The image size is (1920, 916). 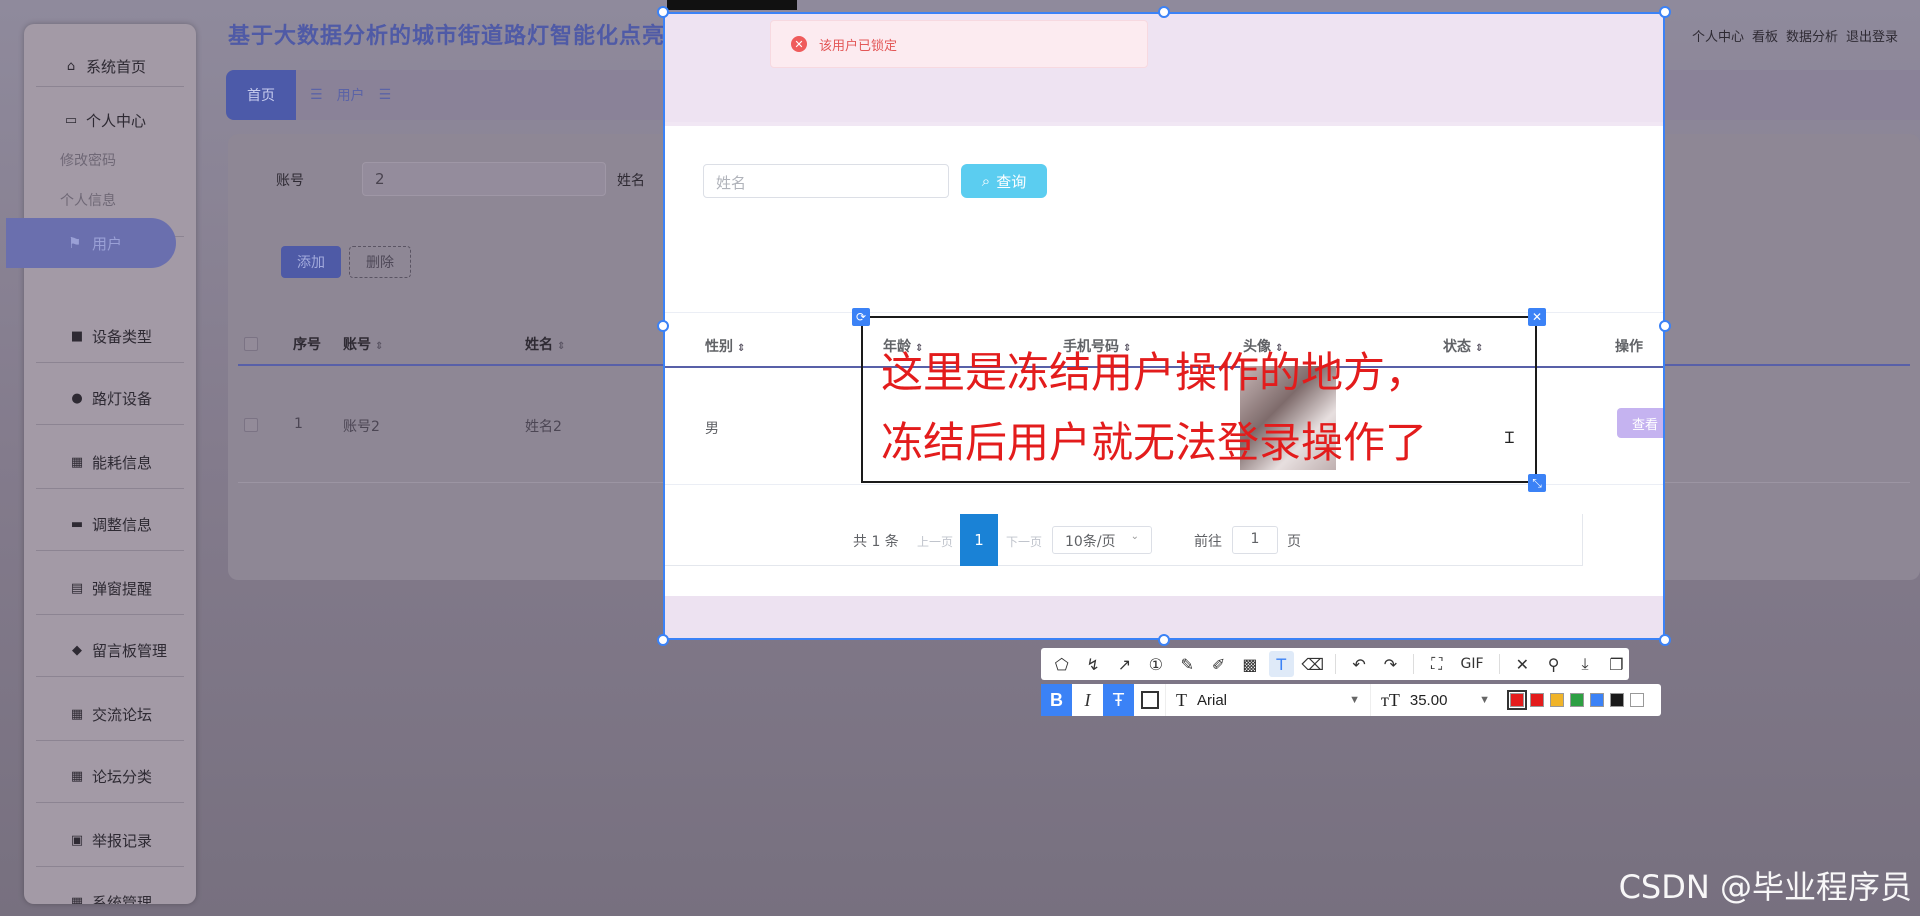 I want to click on sidebar-item-streetlight: ● 路灯设备, so click(x=110, y=398).